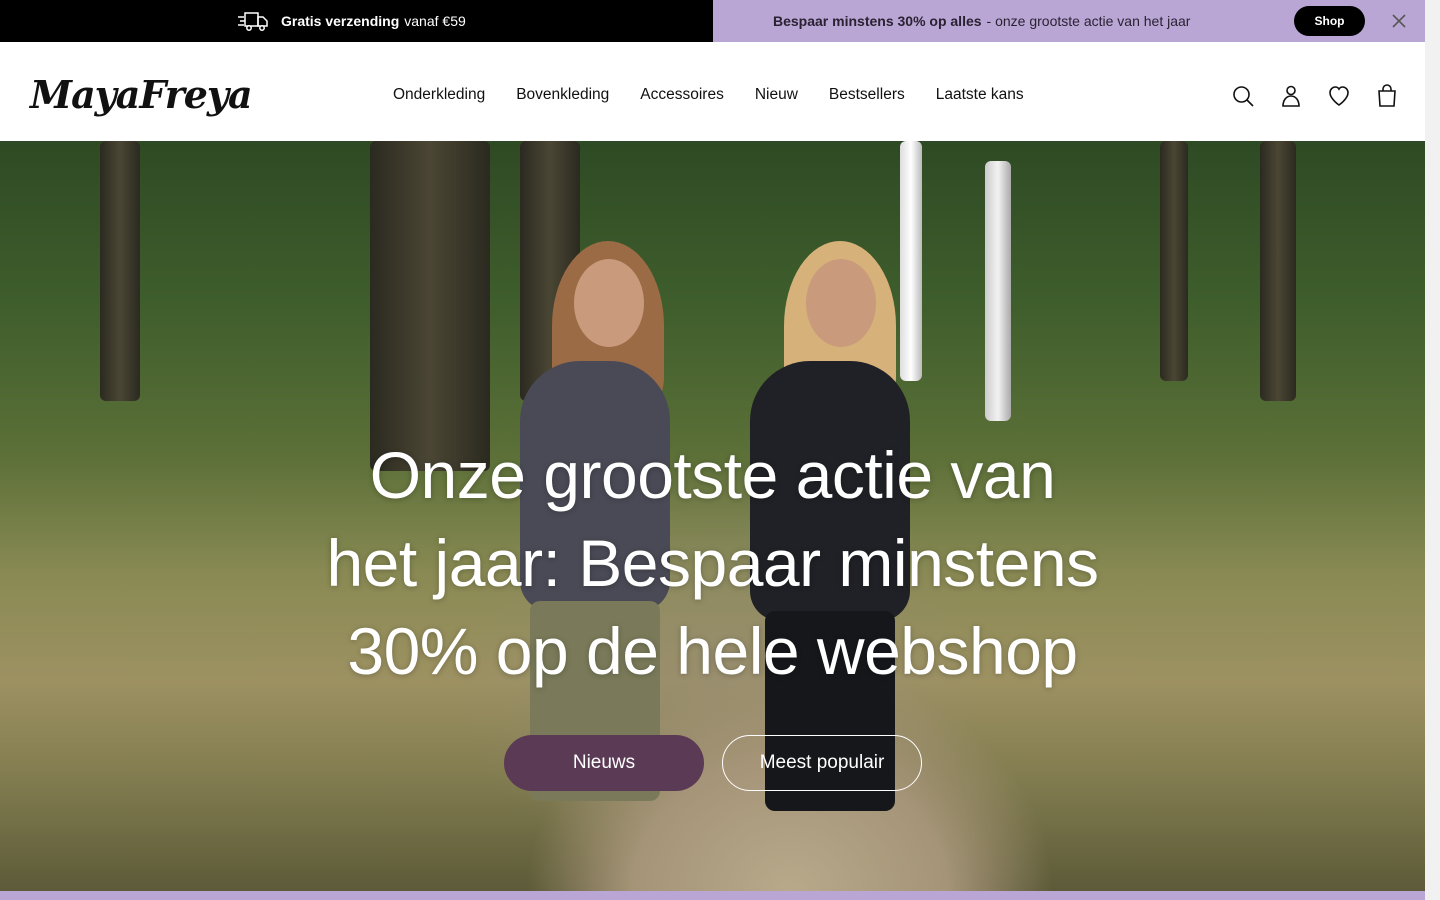 Image resolution: width=1440 pixels, height=900 pixels. I want to click on close-icon, so click(1399, 21).